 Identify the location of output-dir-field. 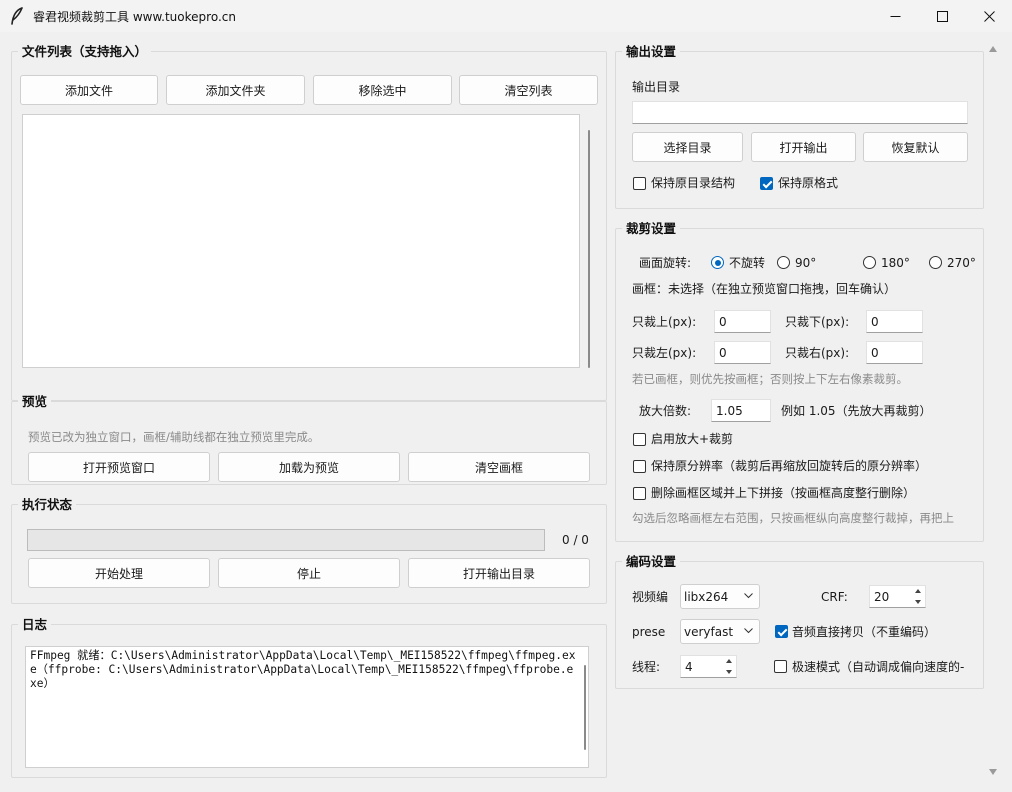
(800, 112).